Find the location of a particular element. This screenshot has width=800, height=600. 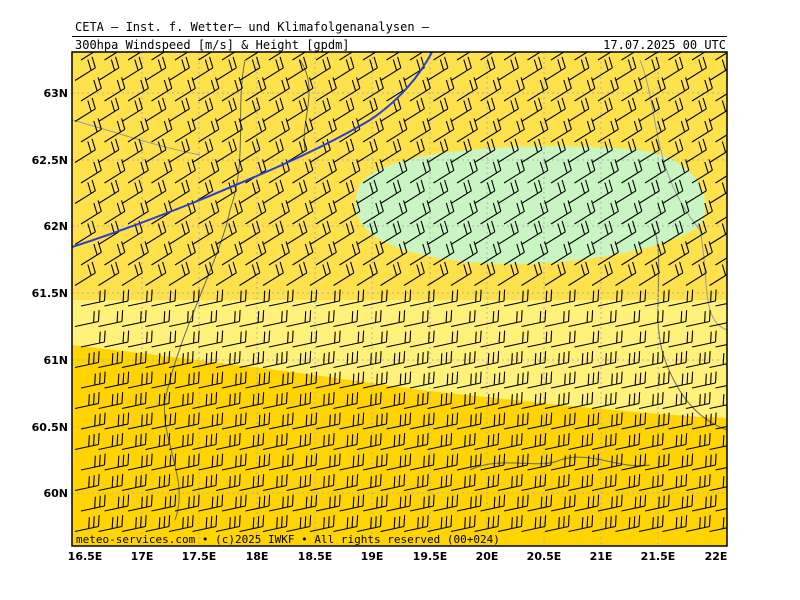

lon-label: 19.5E is located at coordinates (430, 556).